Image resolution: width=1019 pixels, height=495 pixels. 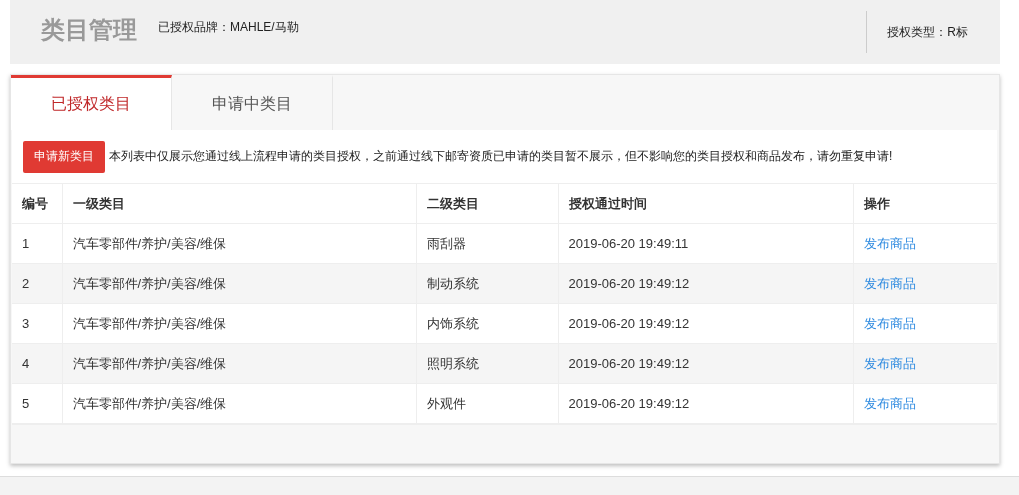 What do you see at coordinates (37, 243) in the screenshot?
I see `table-cell: 1` at bounding box center [37, 243].